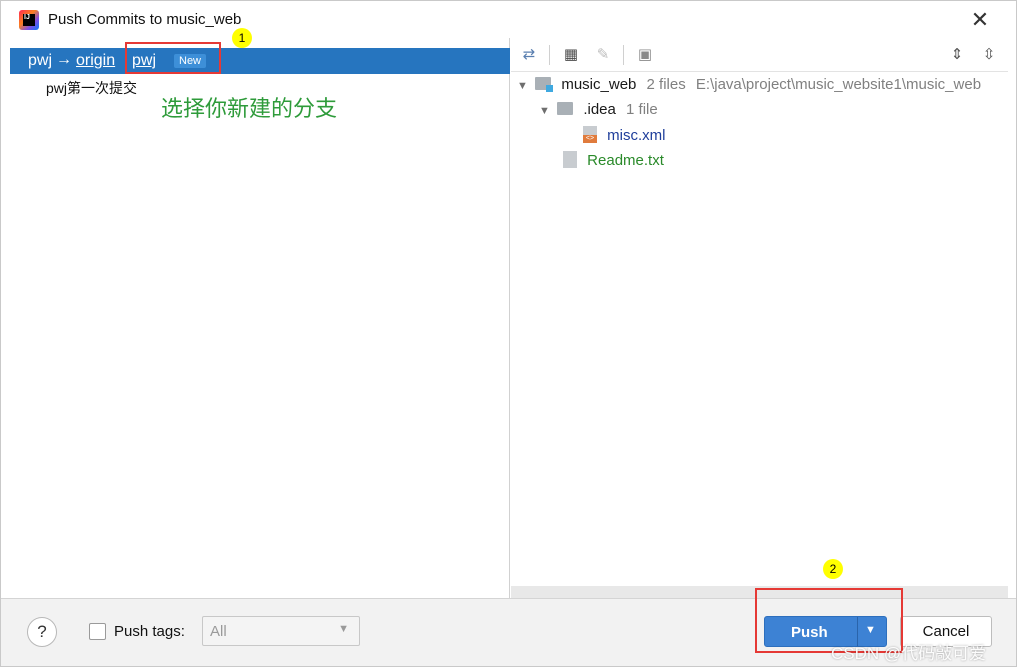  I want to click on root-count: 2 files, so click(666, 84).